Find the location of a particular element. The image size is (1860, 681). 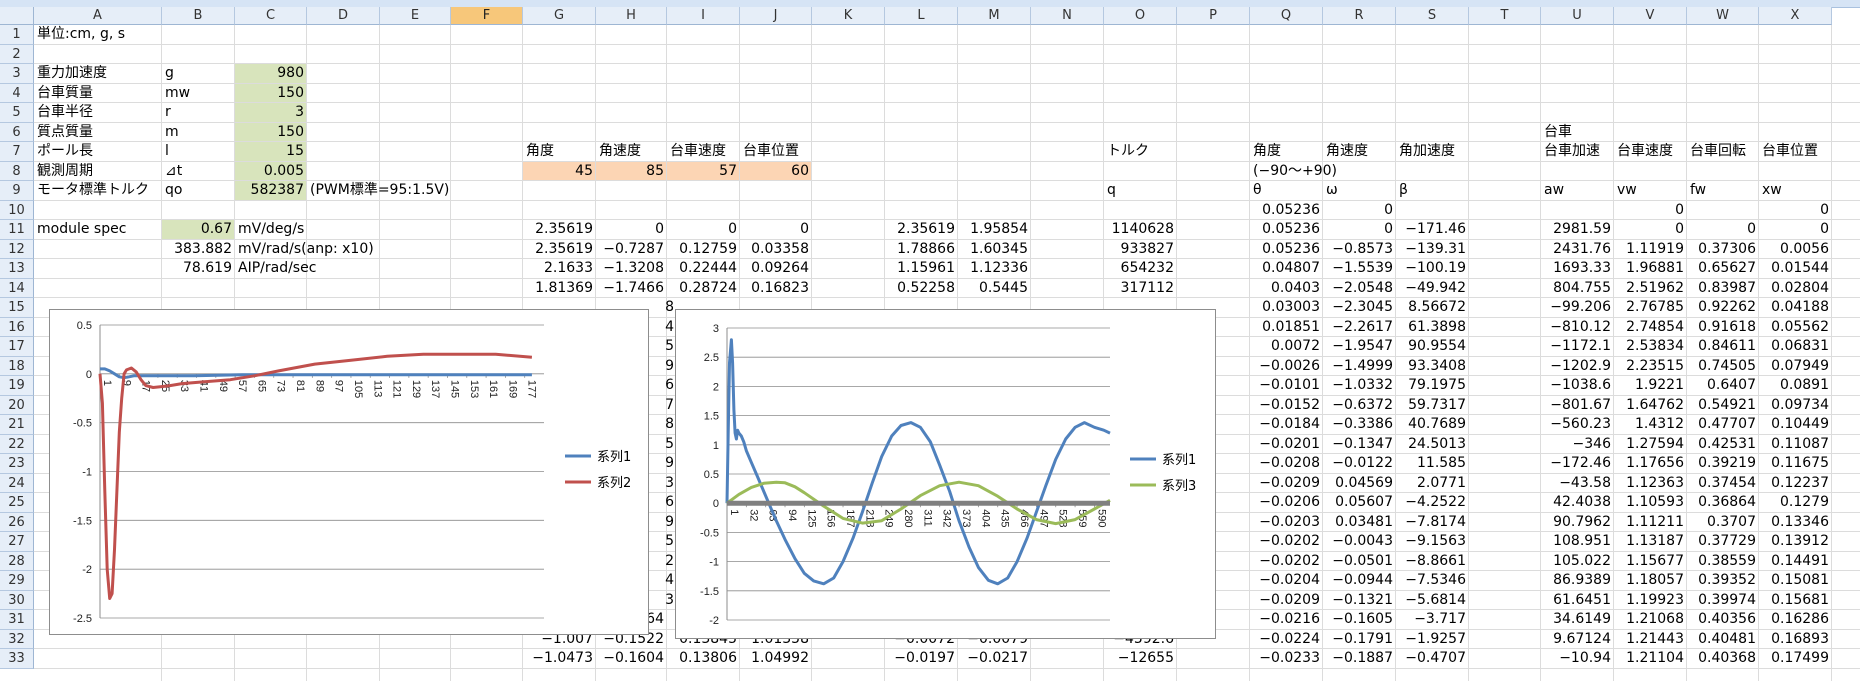

cell-g14: 1.81369 is located at coordinates (559, 288).